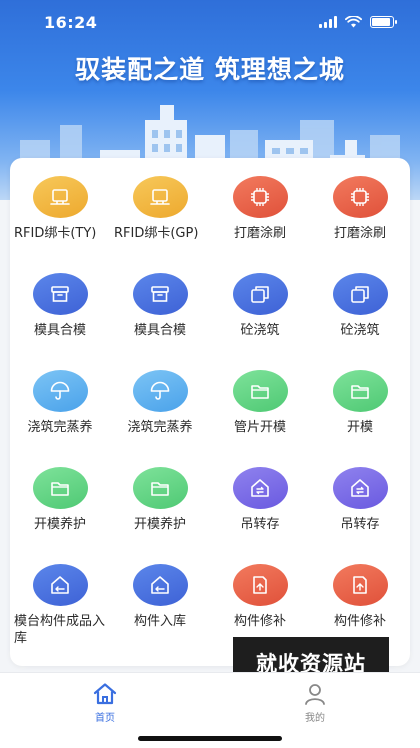 The image size is (420, 748). Describe the element at coordinates (55, 233) in the screenshot. I see `grid-tile-label: RFID绑卡(TY)` at that location.